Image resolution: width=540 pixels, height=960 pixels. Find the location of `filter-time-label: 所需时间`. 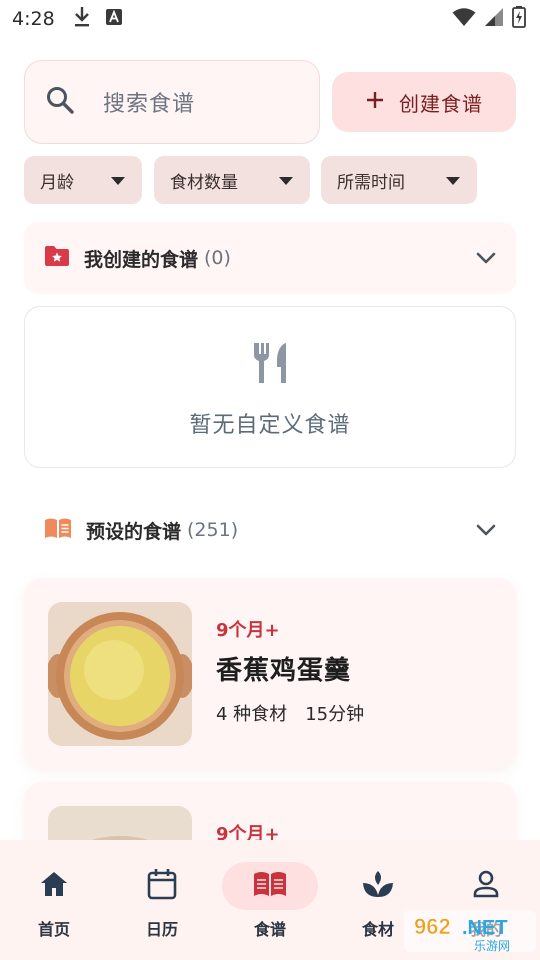

filter-time-label: 所需时间 is located at coordinates (371, 182).